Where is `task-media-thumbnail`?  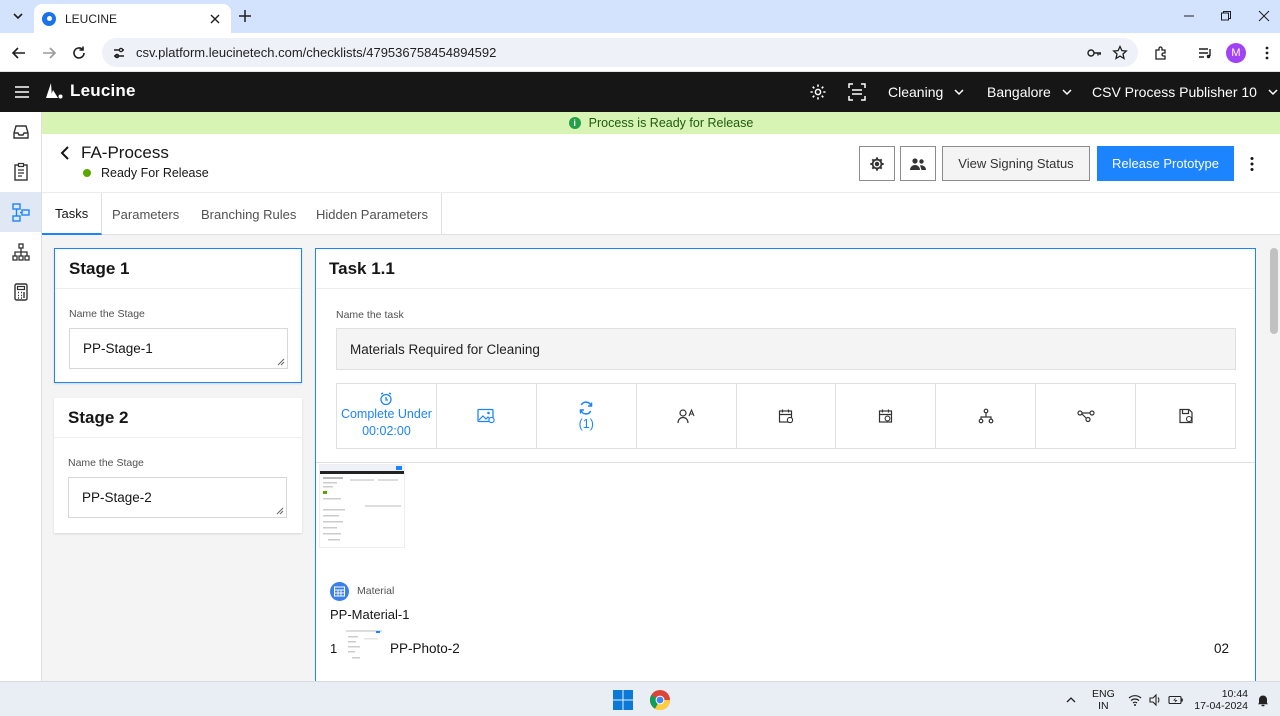
task-media-thumbnail is located at coordinates (362, 506).